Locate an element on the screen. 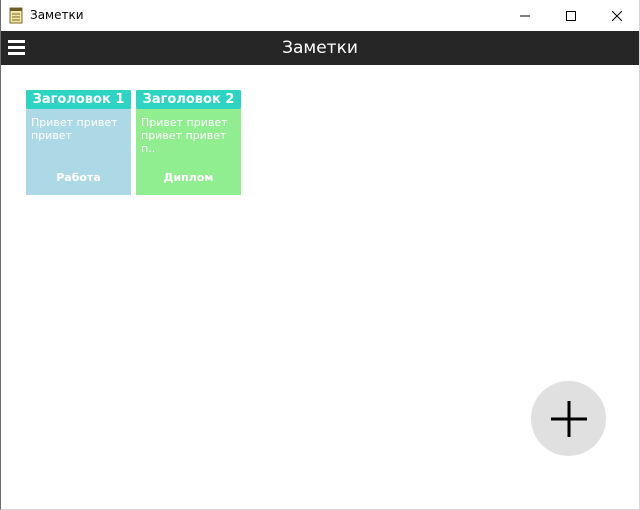 This screenshot has height=510, width=640. note-body: Привет привет привет привет п.. is located at coordinates (184, 135).